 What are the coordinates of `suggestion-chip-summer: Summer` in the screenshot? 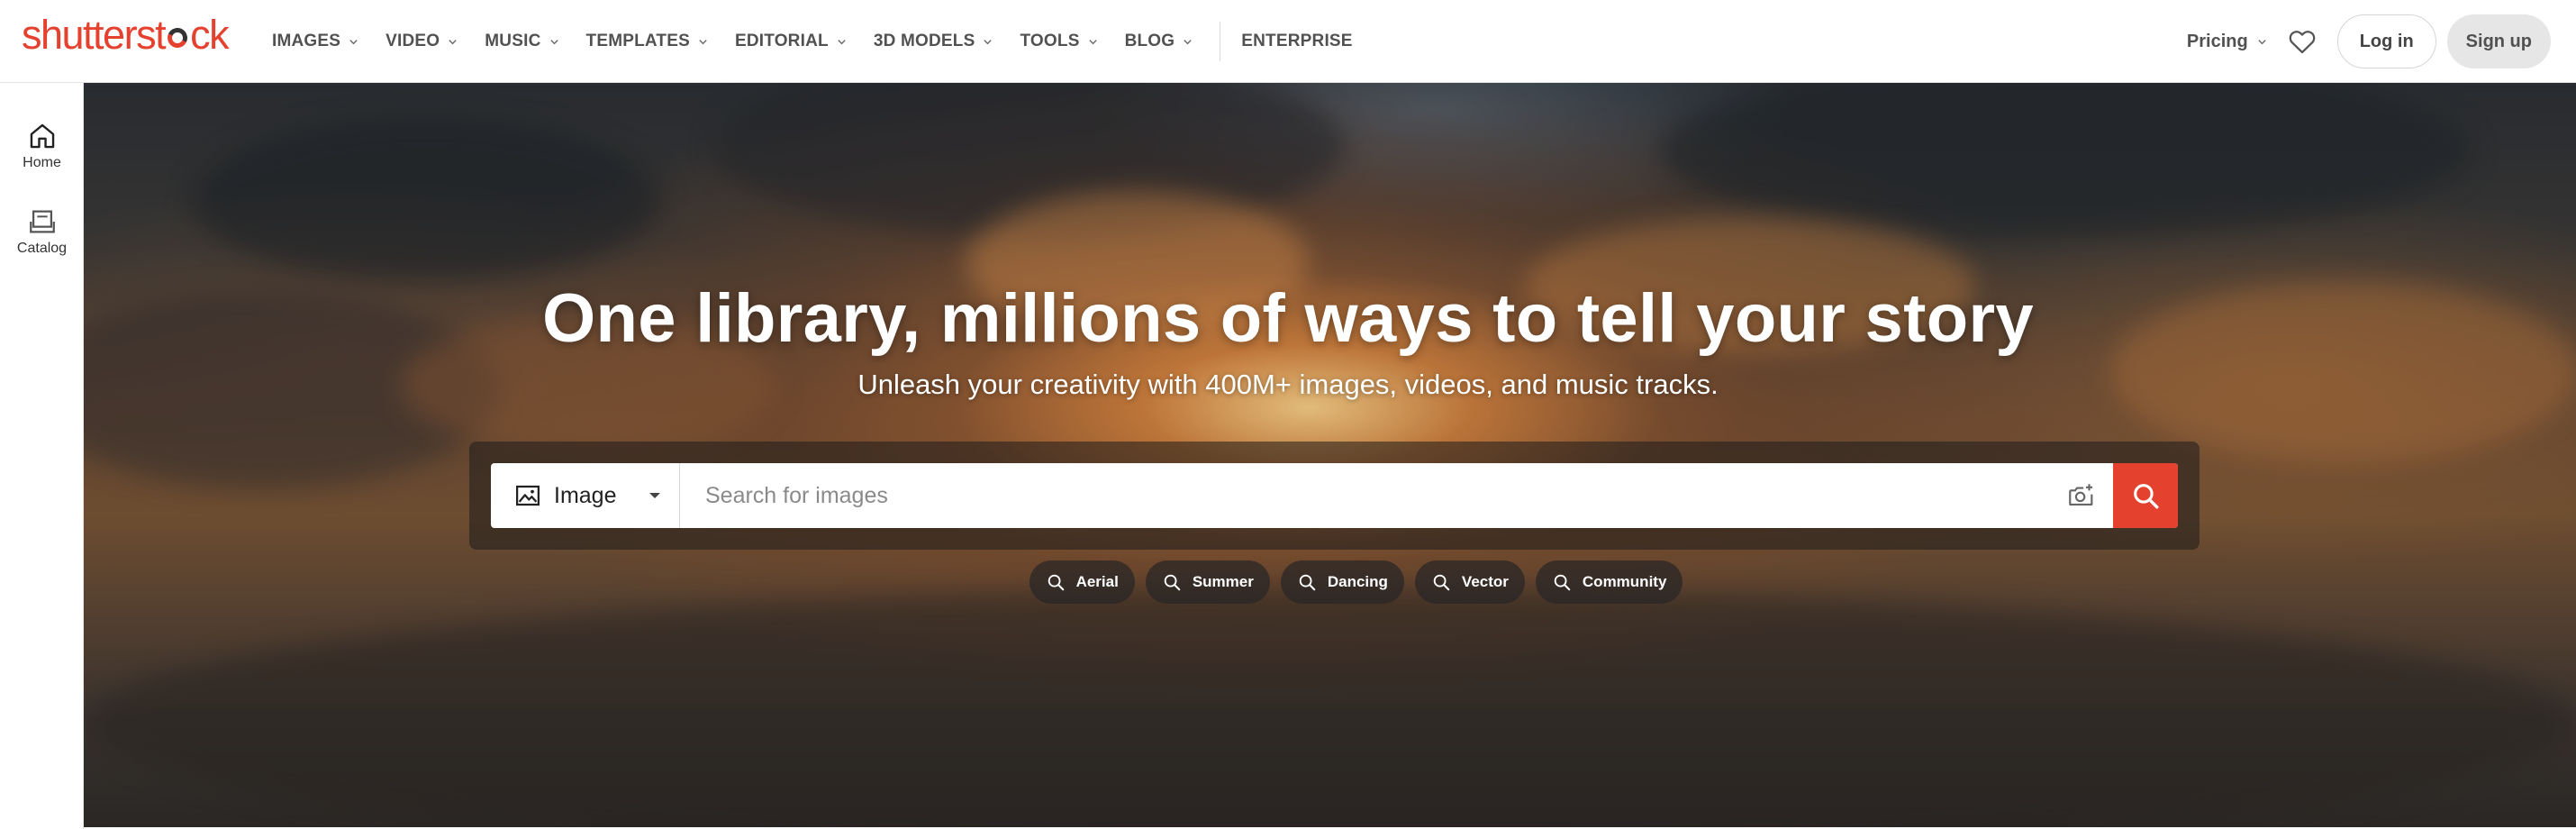 It's located at (1207, 582).